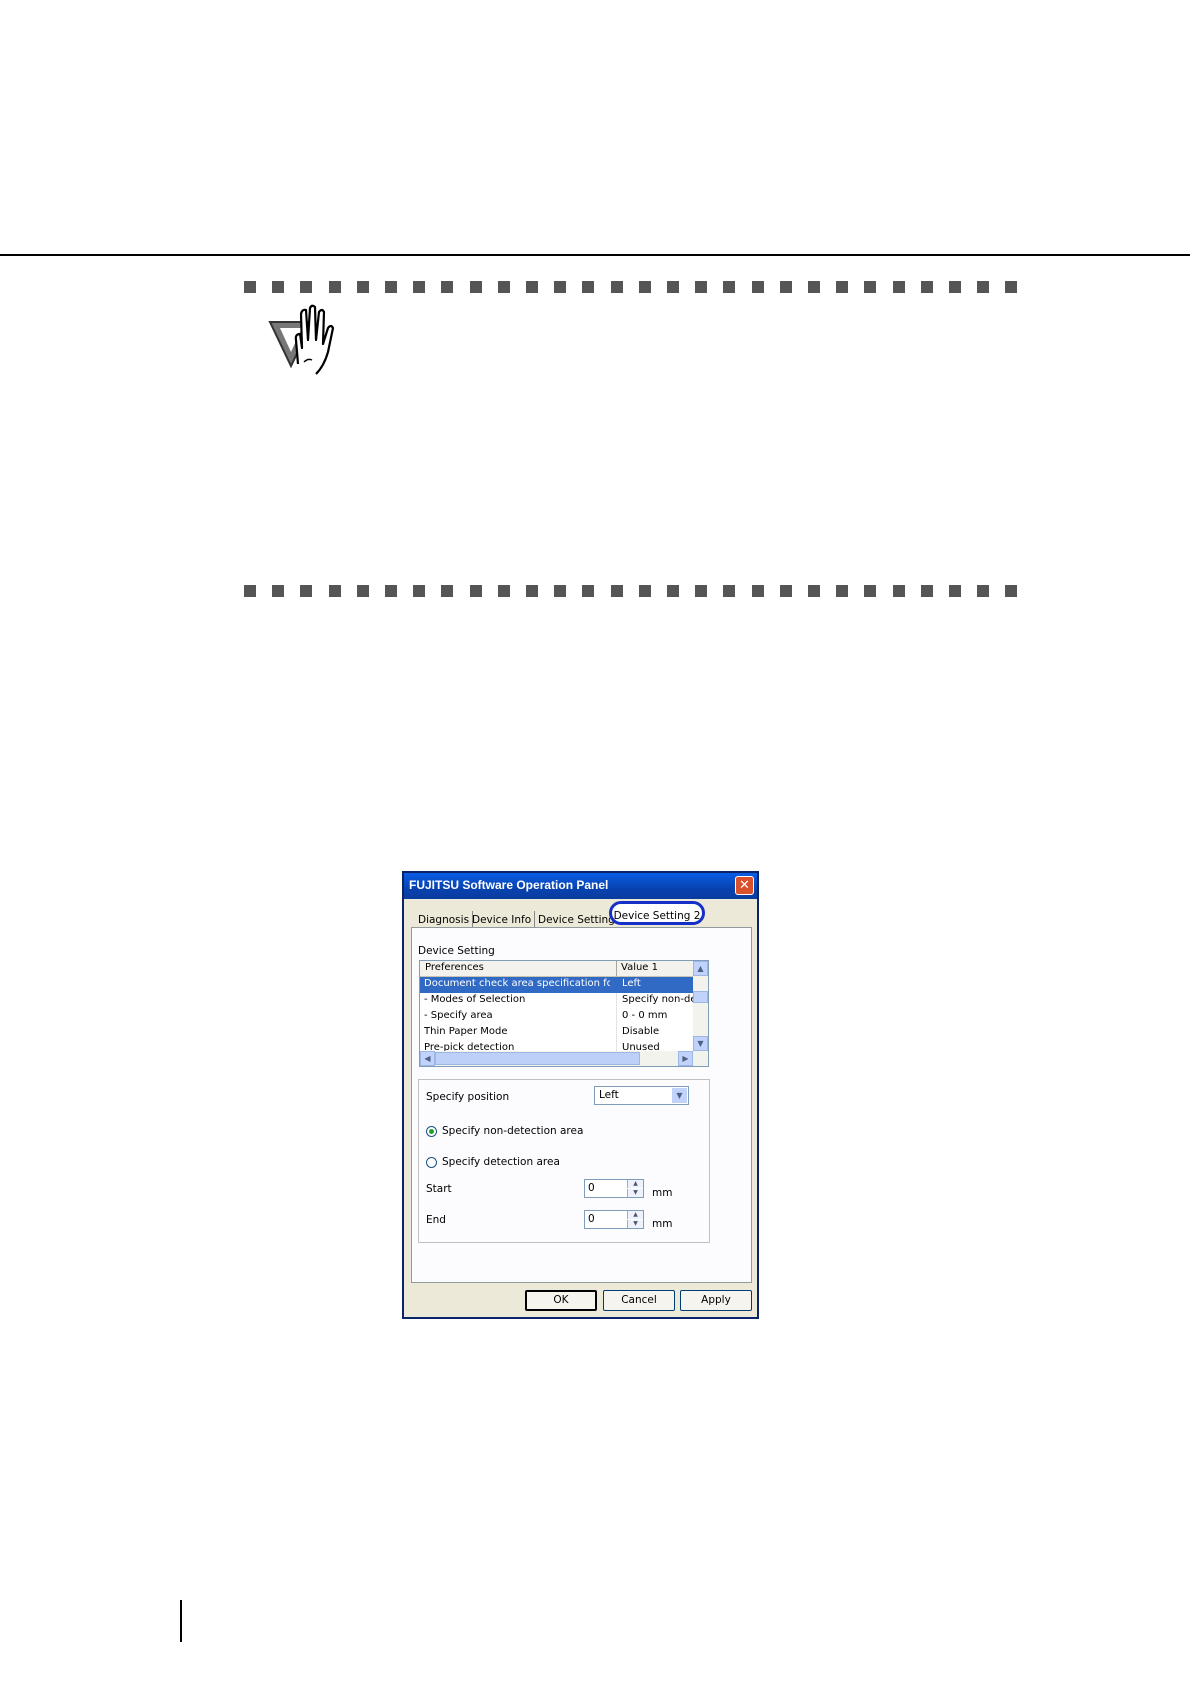  I want to click on start-label: Start, so click(439, 1189).